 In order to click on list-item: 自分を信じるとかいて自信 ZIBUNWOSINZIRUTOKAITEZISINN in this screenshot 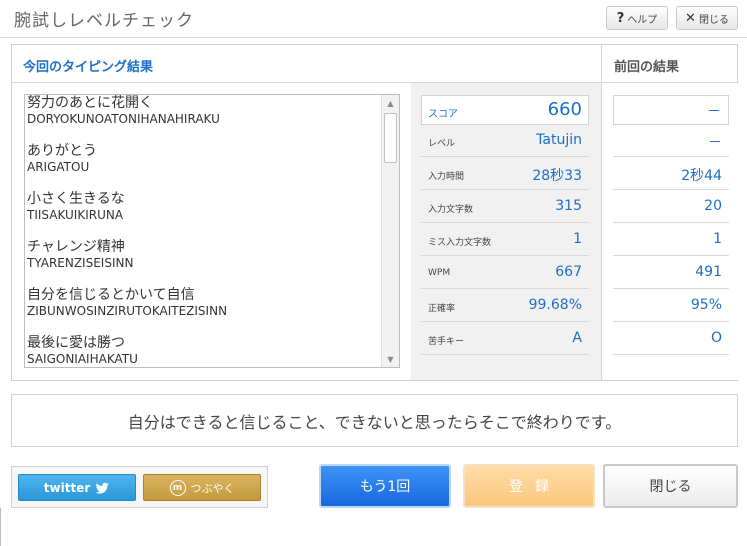, I will do `click(204, 311)`.